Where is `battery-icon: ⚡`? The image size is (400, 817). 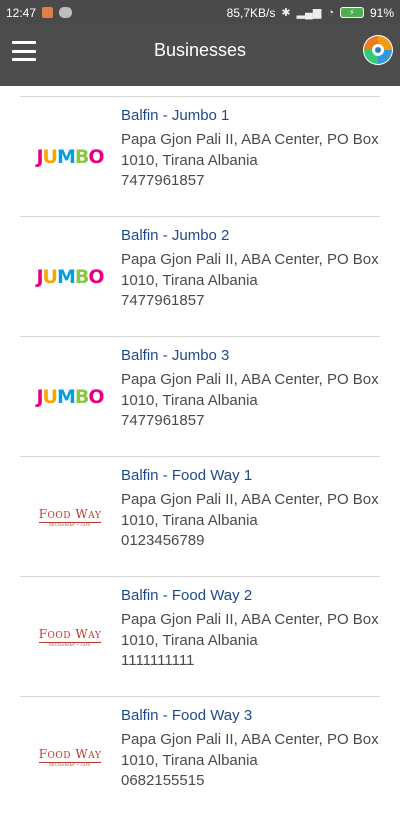 battery-icon: ⚡ is located at coordinates (351, 12).